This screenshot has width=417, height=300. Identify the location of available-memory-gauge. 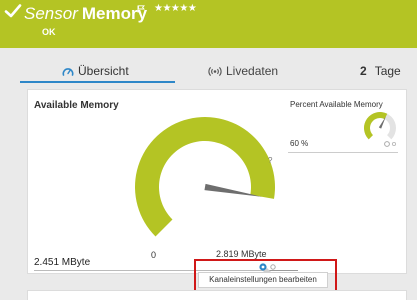
(205, 177).